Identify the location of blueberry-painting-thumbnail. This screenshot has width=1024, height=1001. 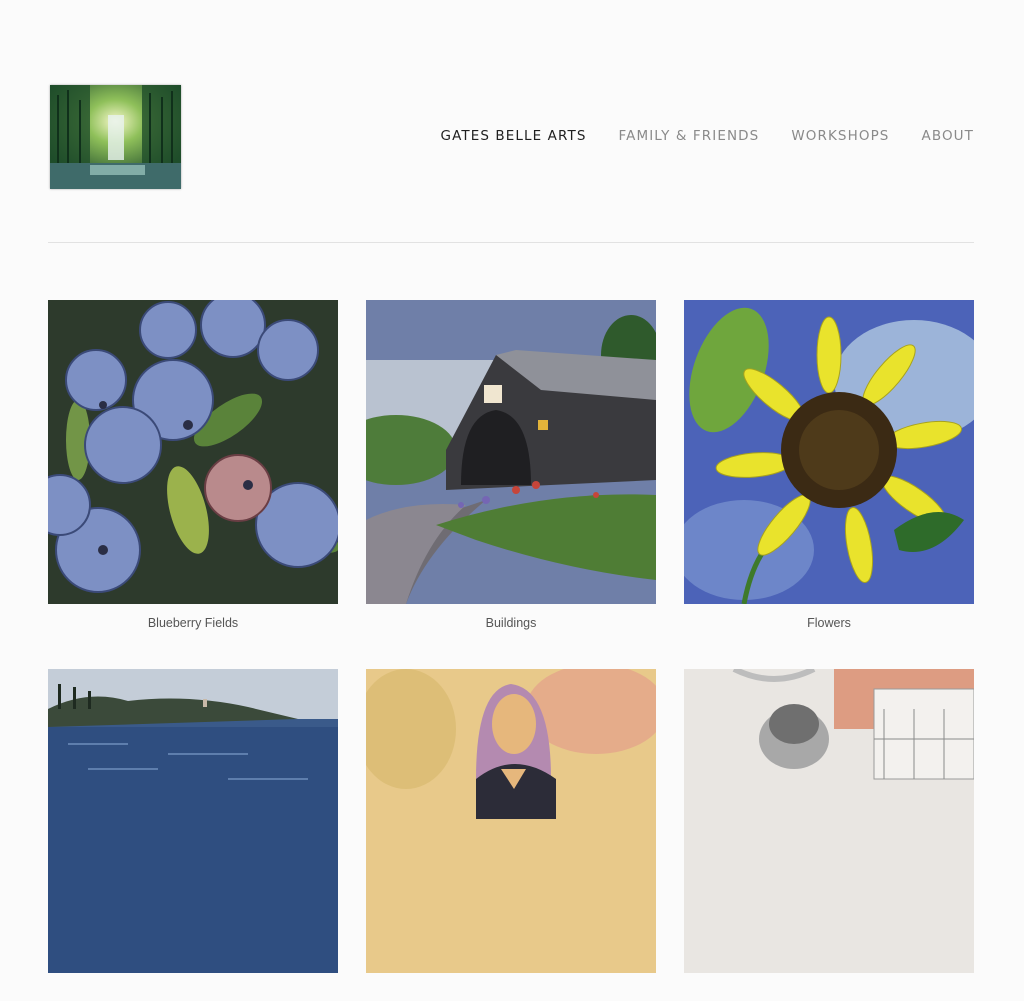
(193, 452).